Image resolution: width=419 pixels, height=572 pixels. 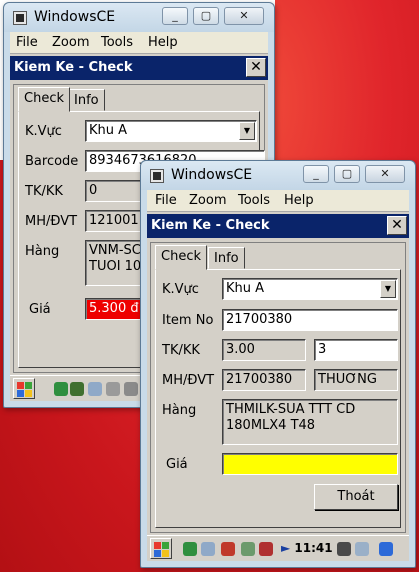 What do you see at coordinates (344, 549) in the screenshot?
I see `input-mode-icon` at bounding box center [344, 549].